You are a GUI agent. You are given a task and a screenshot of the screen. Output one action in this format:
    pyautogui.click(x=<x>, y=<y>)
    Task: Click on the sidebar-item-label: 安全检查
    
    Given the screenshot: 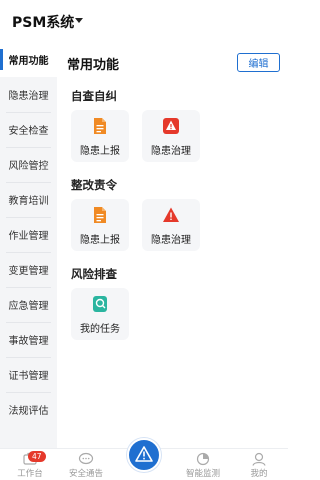 What is the action you would take?
    pyautogui.click(x=28, y=131)
    